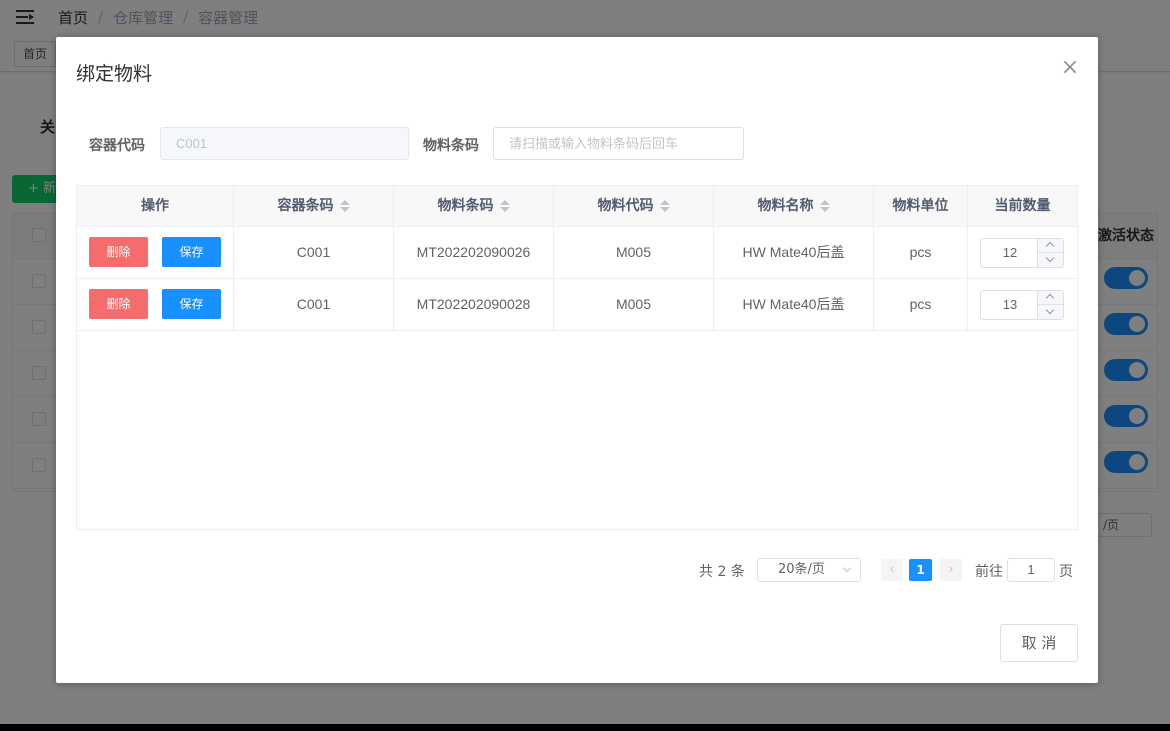  What do you see at coordinates (1070, 68) in the screenshot?
I see `close-icon: ×` at bounding box center [1070, 68].